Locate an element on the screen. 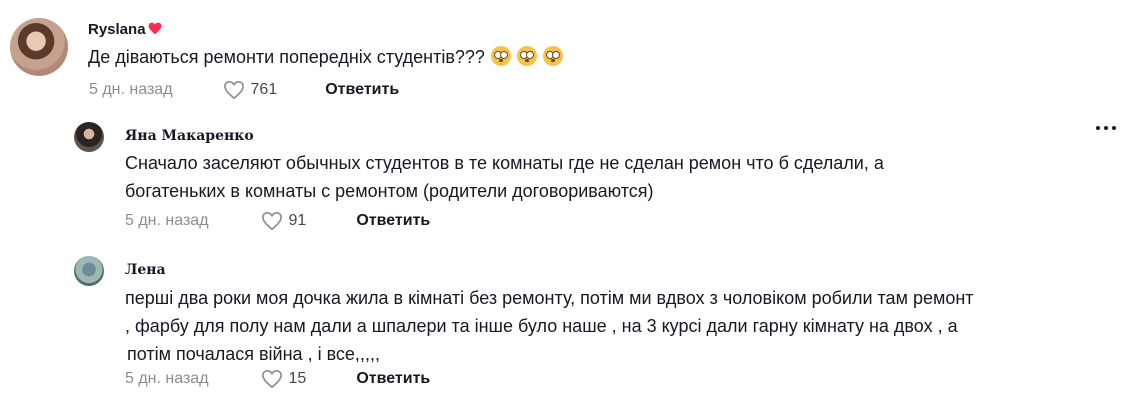 The image size is (1132, 410). comment-meta: 5 дн. назад 91 Ответить is located at coordinates (277, 221).